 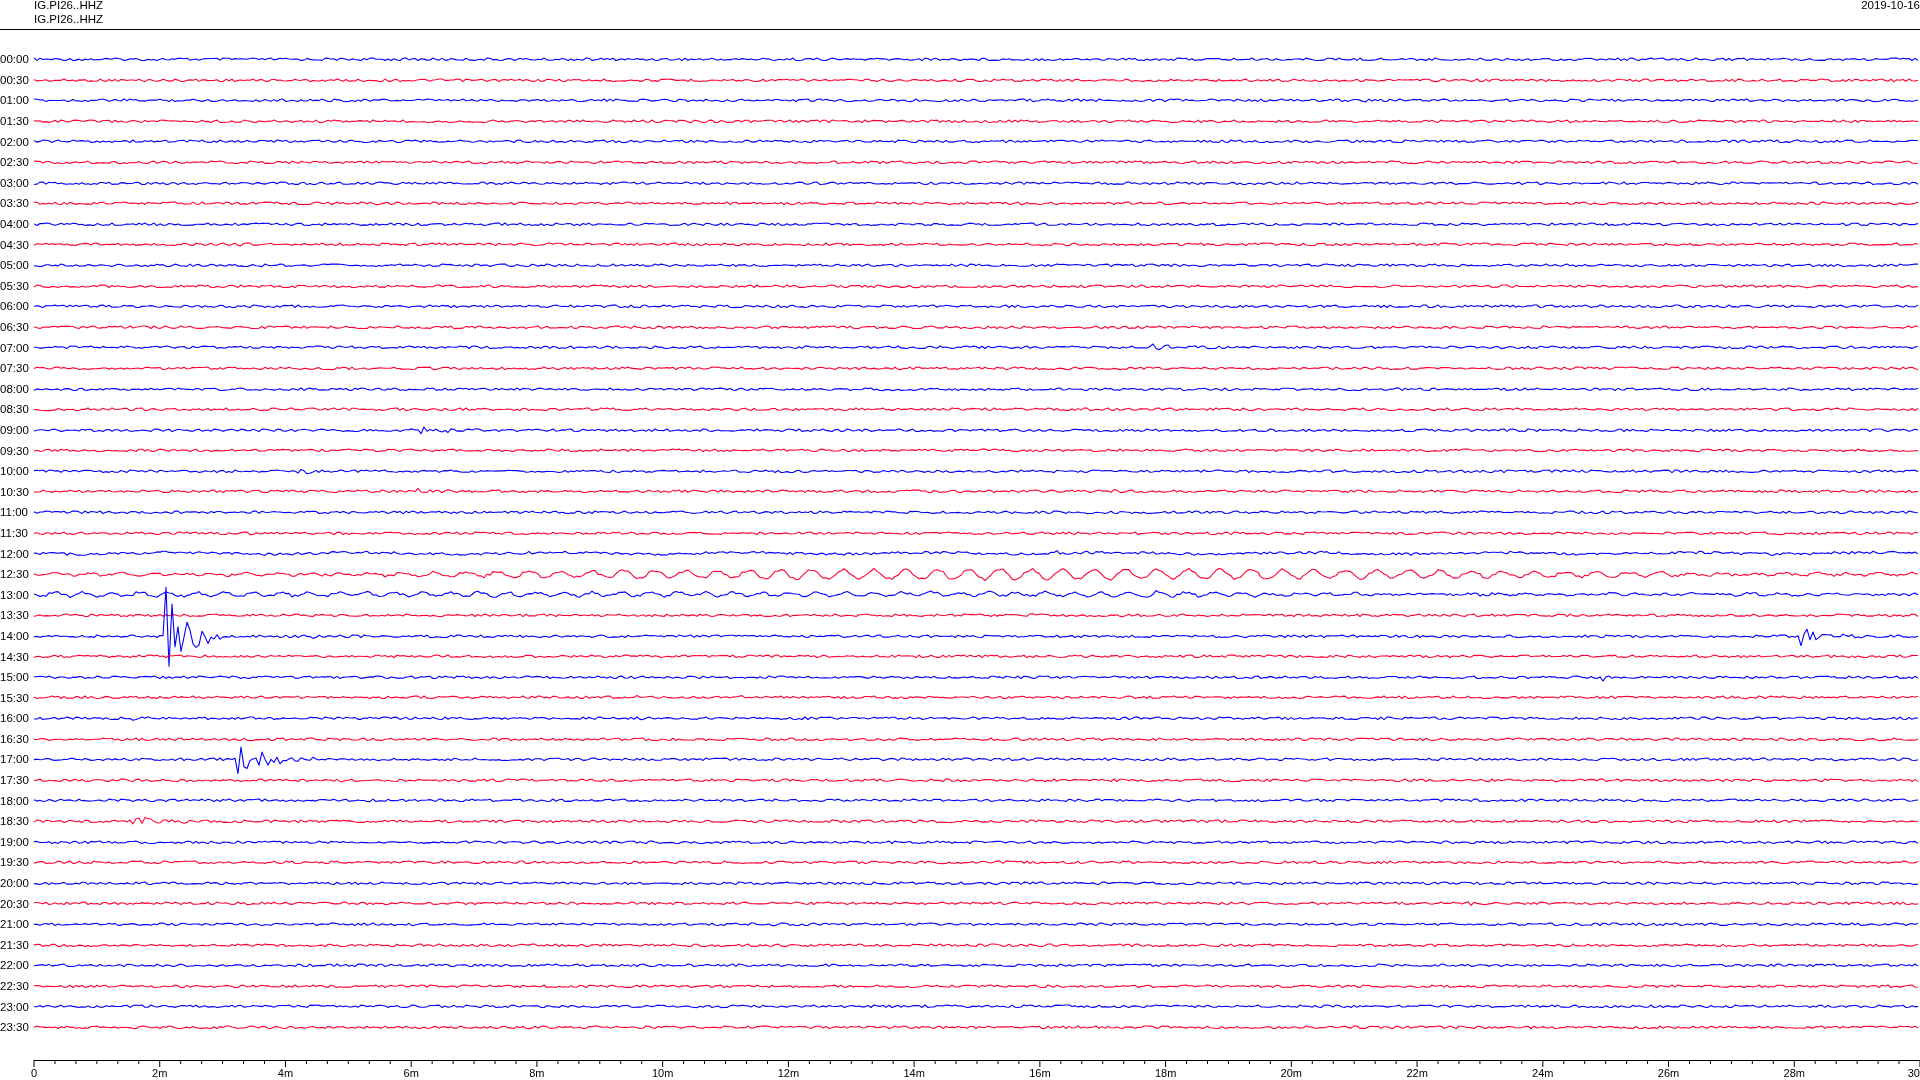 What do you see at coordinates (1040, 1072) in the screenshot?
I see `axis-tick-label: 16m` at bounding box center [1040, 1072].